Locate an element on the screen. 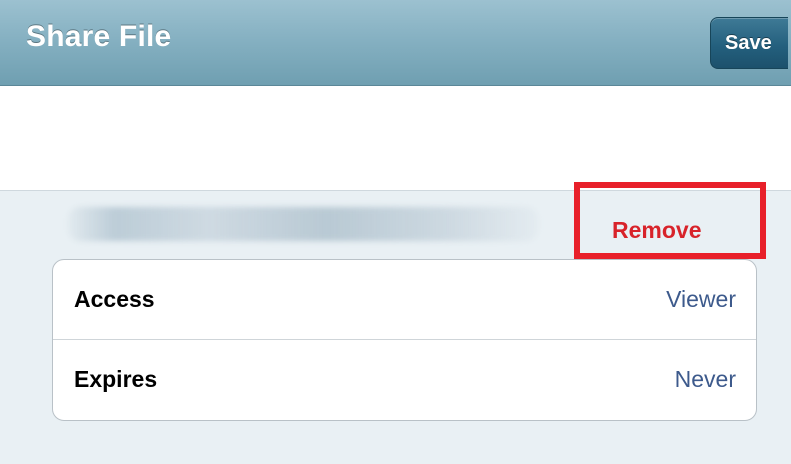  expires-label: Expires is located at coordinates (116, 379).